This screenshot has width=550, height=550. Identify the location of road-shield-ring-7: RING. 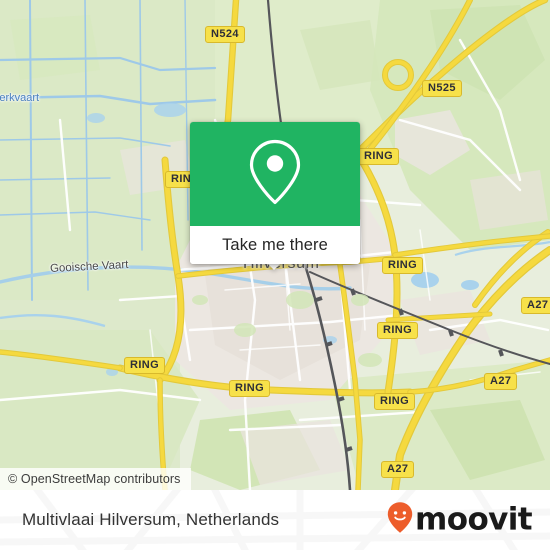
(395, 402).